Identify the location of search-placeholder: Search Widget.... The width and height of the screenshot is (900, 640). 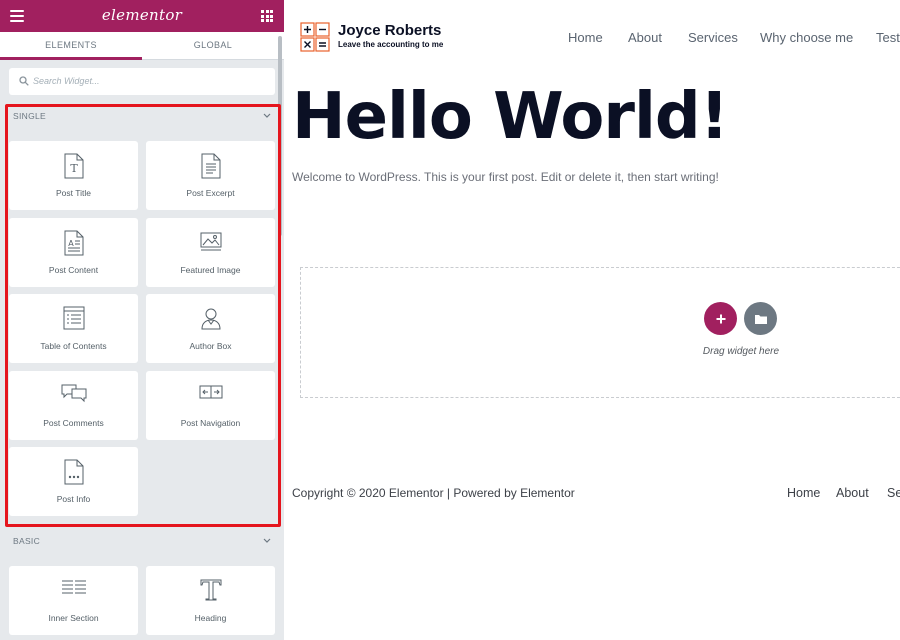
(66, 81).